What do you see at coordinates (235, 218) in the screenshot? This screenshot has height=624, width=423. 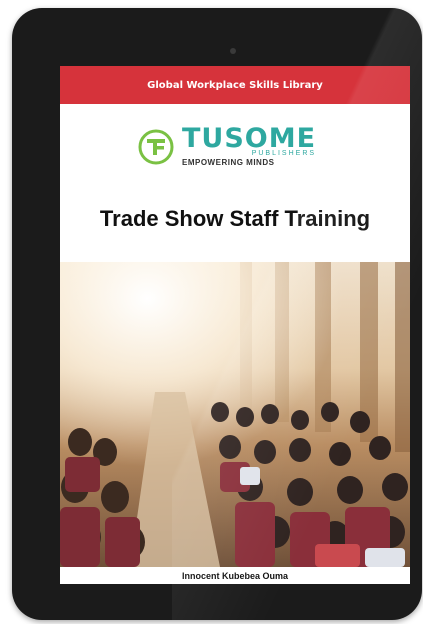 I see `book-title: Trade Show Staff Training` at bounding box center [235, 218].